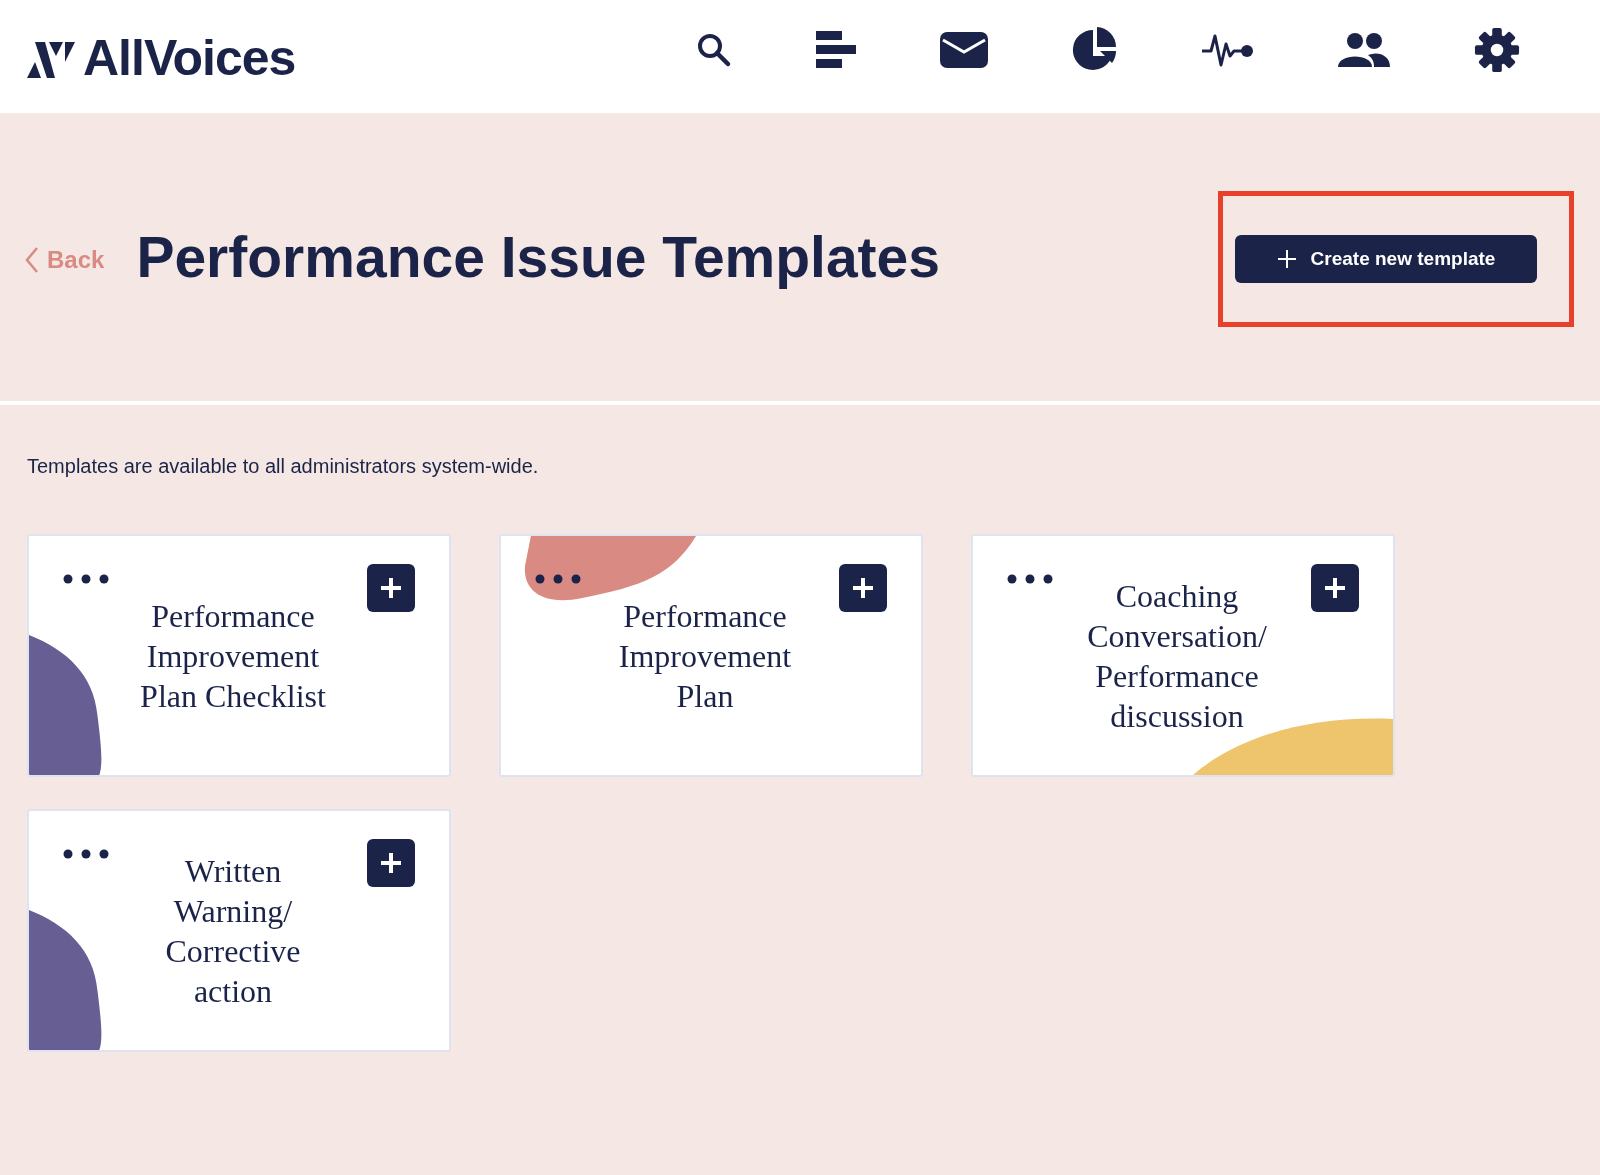 The width and height of the screenshot is (1600, 1175). What do you see at coordinates (1095, 49) in the screenshot?
I see `pie-chart-icon` at bounding box center [1095, 49].